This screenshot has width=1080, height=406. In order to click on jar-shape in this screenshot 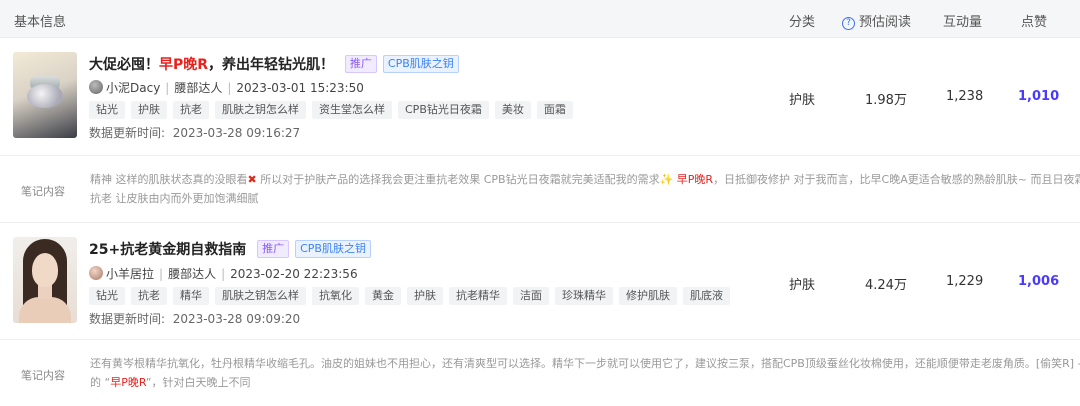, I will do `click(45, 96)`.